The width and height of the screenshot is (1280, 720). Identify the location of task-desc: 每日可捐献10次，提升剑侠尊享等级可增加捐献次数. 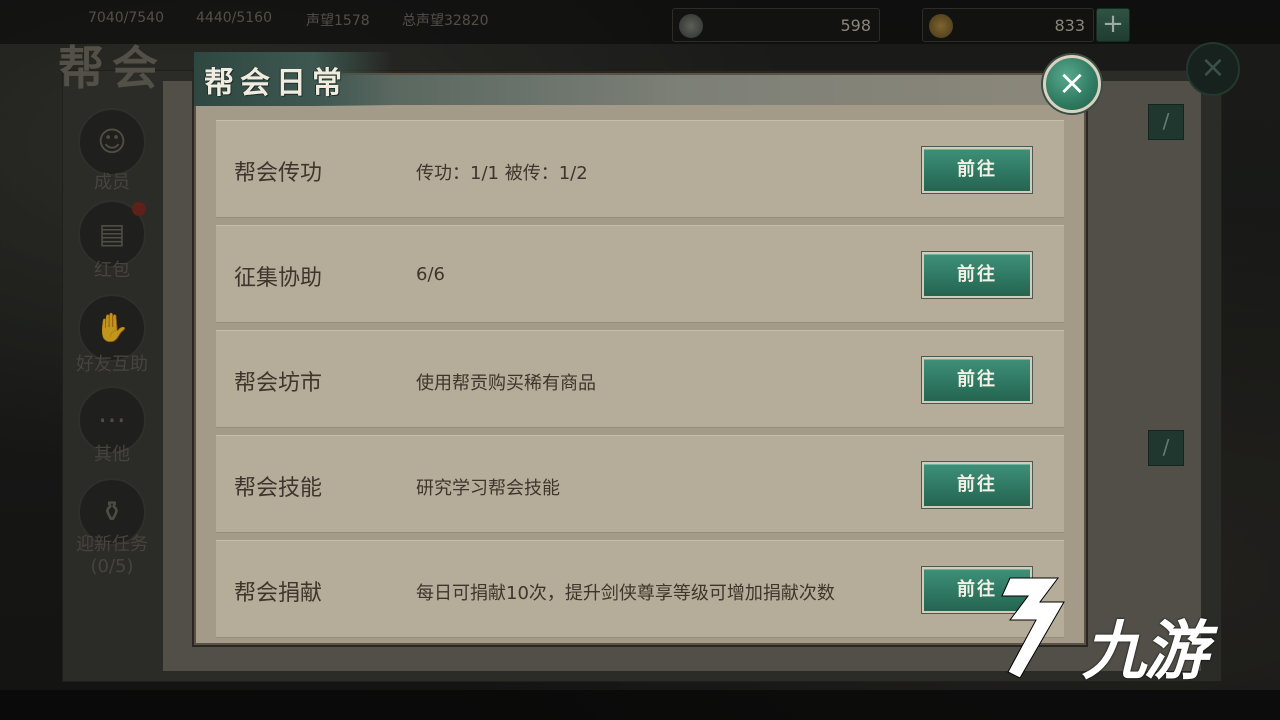
(625, 593).